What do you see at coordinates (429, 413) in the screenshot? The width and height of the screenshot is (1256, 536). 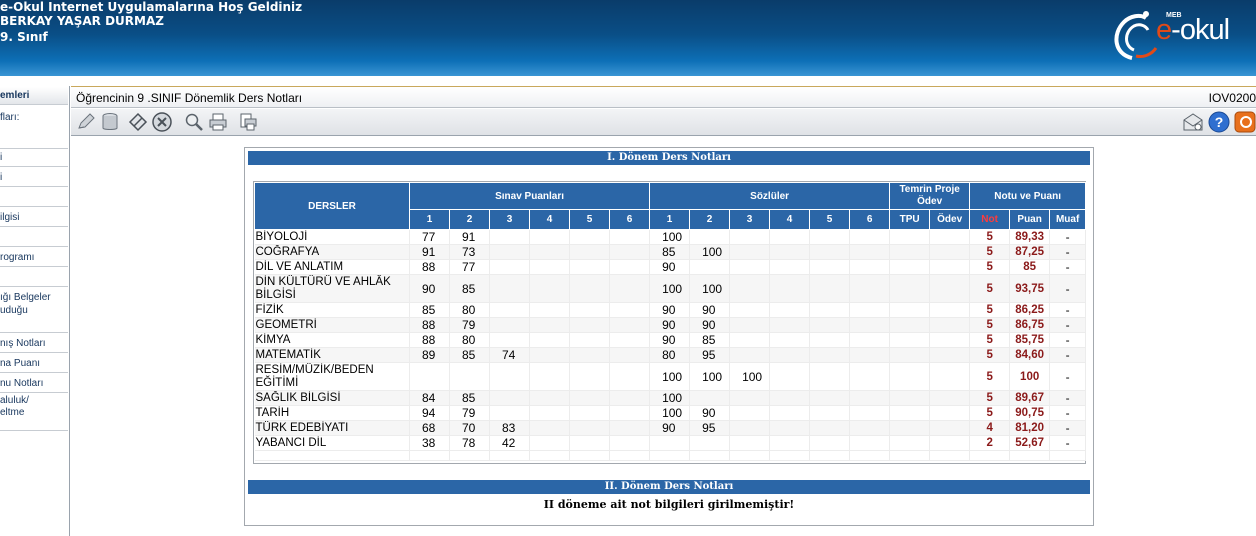 I see `exam-score: 94` at bounding box center [429, 413].